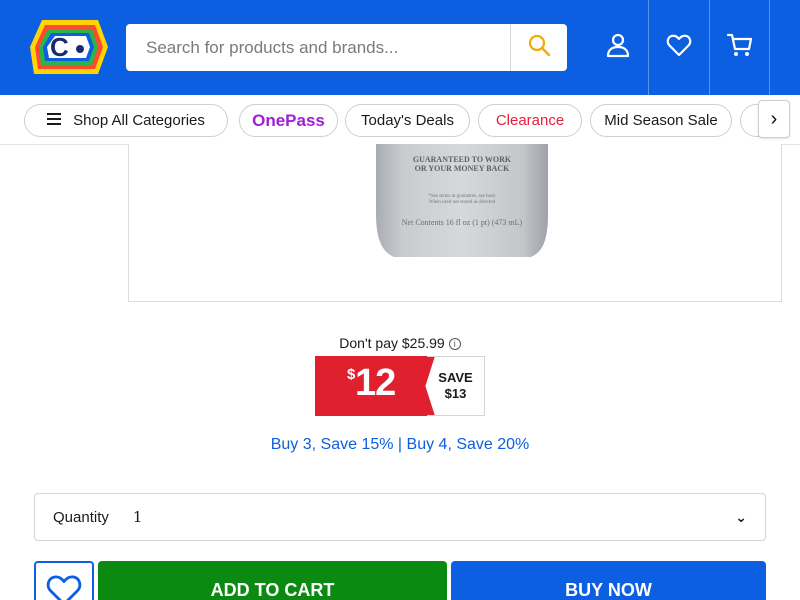  What do you see at coordinates (400, 517) in the screenshot?
I see `quantity-select: Quantity 1 ⌄` at bounding box center [400, 517].